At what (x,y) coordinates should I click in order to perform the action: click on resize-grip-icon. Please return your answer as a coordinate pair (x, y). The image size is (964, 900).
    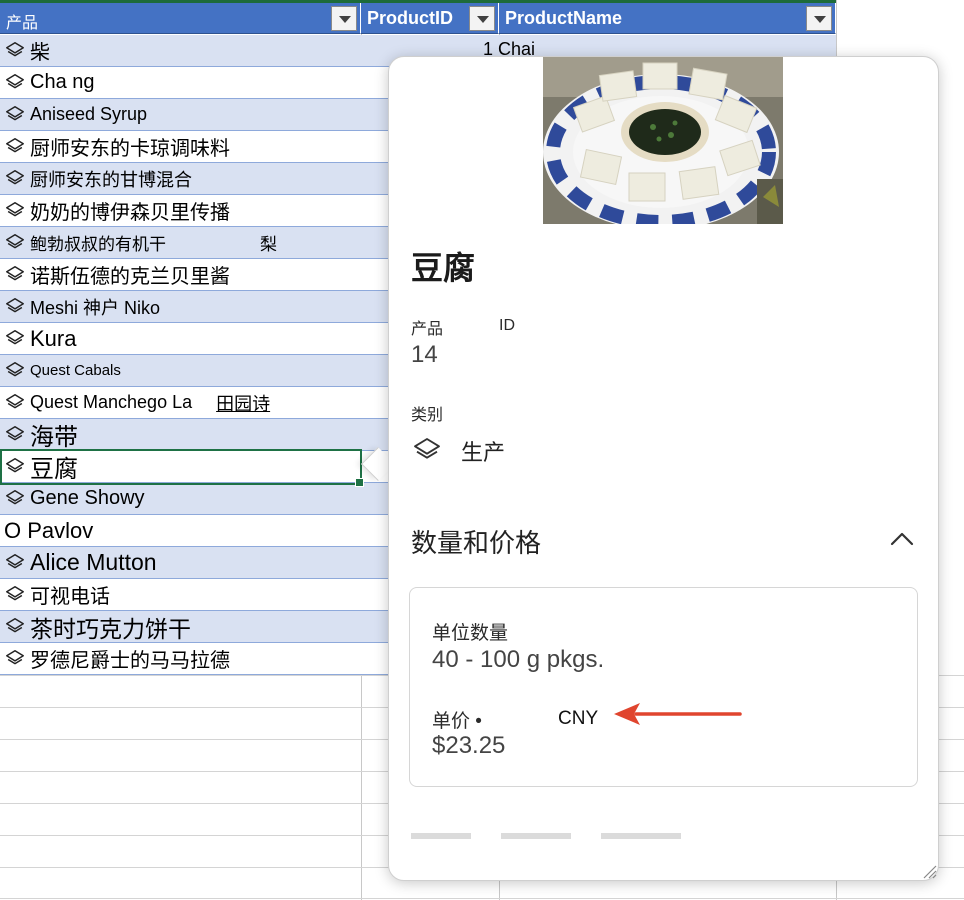
    Looking at the image, I should click on (929, 871).